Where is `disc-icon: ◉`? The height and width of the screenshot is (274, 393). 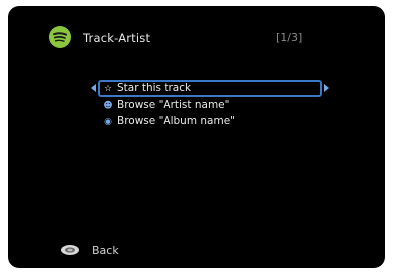
disc-icon: ◉ is located at coordinates (108, 122).